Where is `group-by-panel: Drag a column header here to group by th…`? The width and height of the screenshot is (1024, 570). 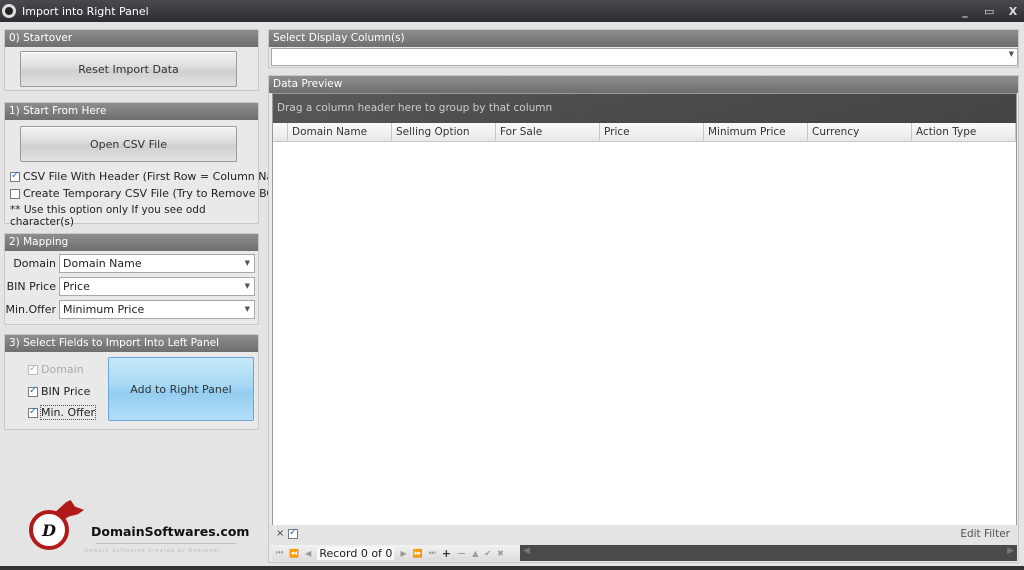 group-by-panel: Drag a column header here to group by th… is located at coordinates (644, 108).